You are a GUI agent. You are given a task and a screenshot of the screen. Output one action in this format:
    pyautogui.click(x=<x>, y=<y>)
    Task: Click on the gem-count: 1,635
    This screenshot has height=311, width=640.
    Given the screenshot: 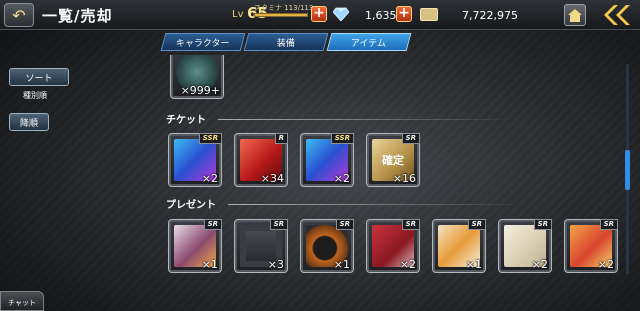 What is the action you would take?
    pyautogui.click(x=381, y=15)
    